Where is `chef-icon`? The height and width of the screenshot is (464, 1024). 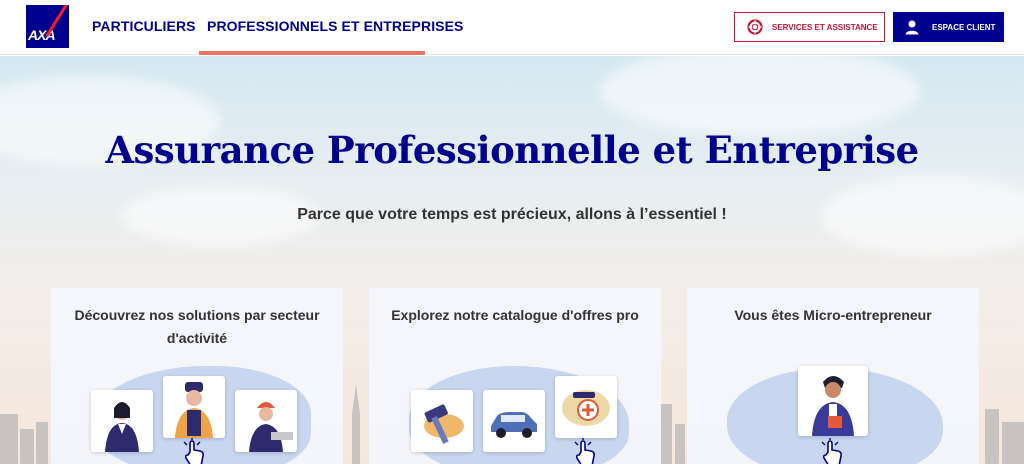 chef-icon is located at coordinates (194, 407).